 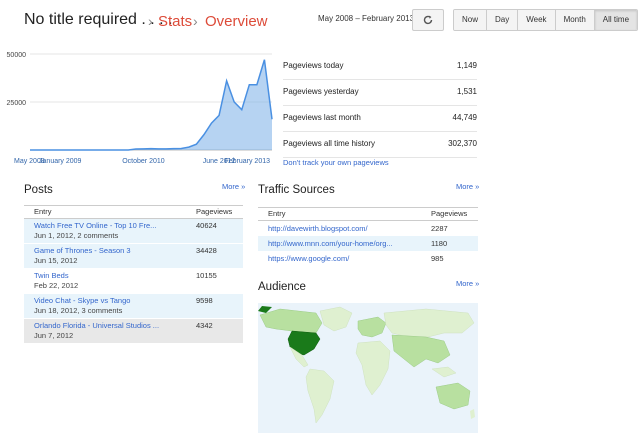 What do you see at coordinates (503, 20) in the screenshot?
I see `range-button-day: Day` at bounding box center [503, 20].